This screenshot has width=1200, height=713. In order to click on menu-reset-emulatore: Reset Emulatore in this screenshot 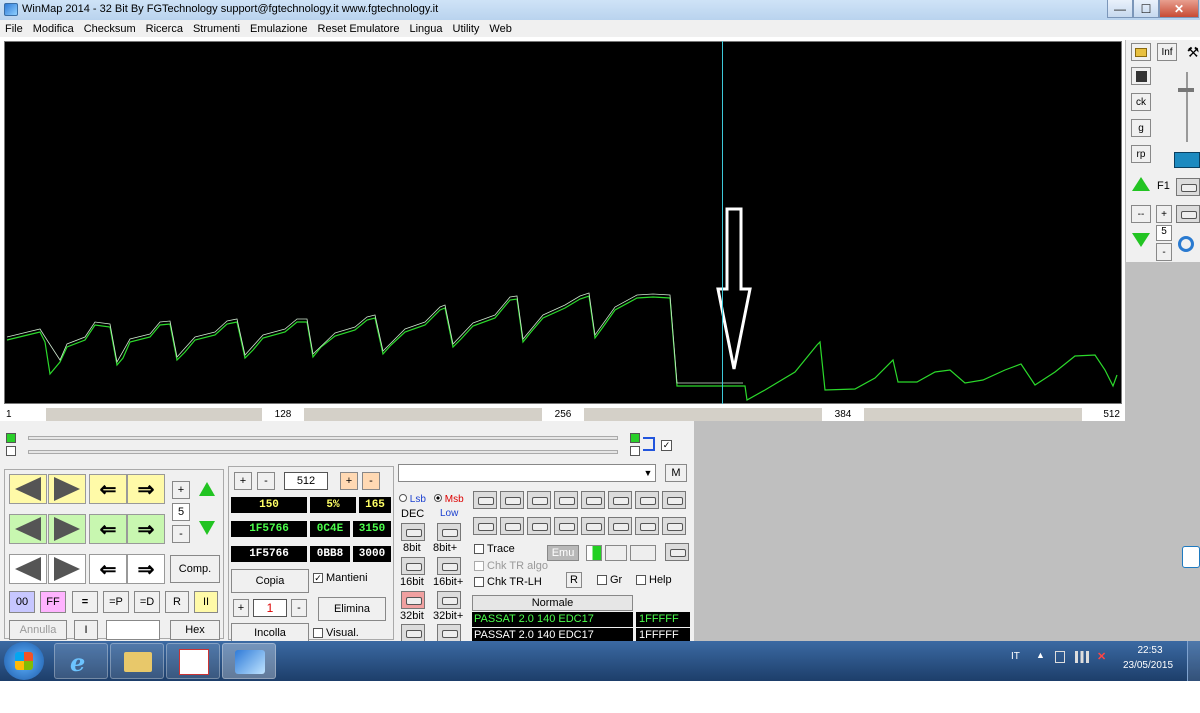, I will do `click(359, 29)`.